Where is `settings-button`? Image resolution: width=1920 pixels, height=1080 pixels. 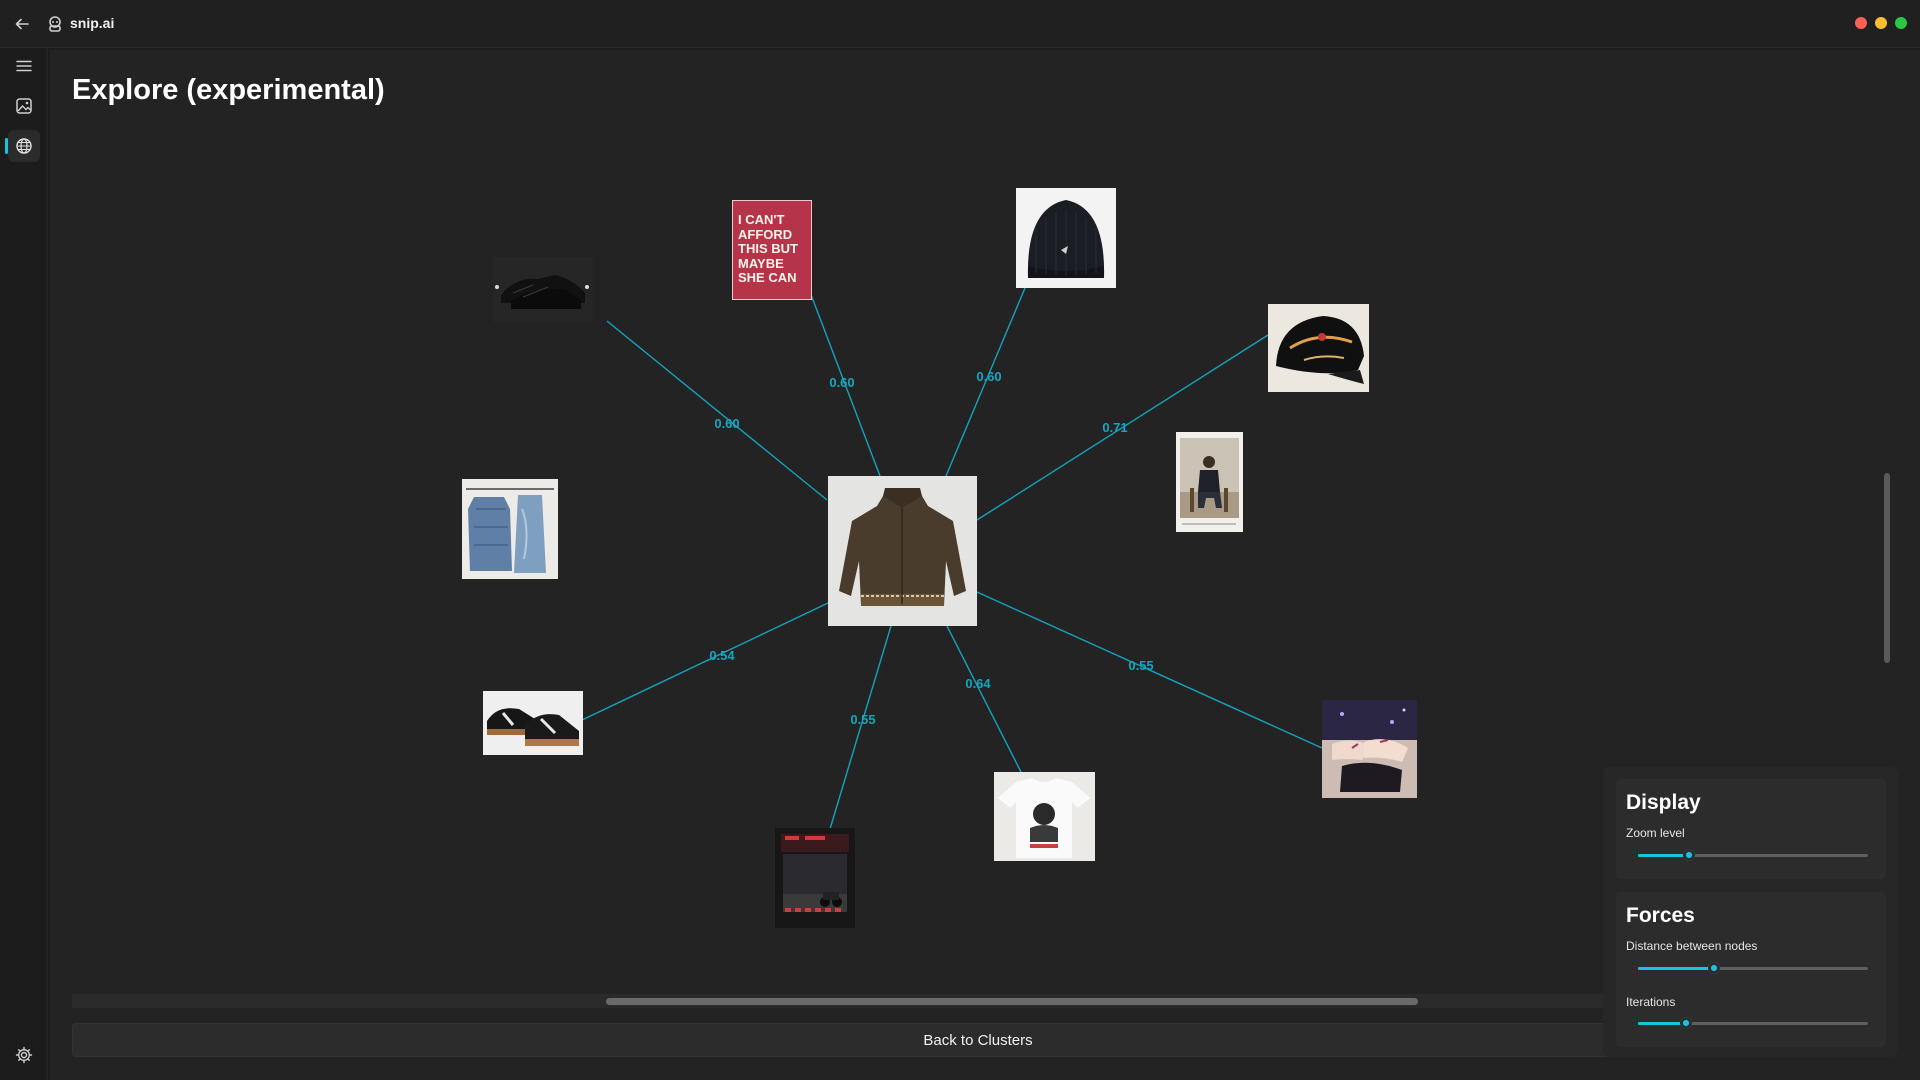
settings-button is located at coordinates (24, 1055).